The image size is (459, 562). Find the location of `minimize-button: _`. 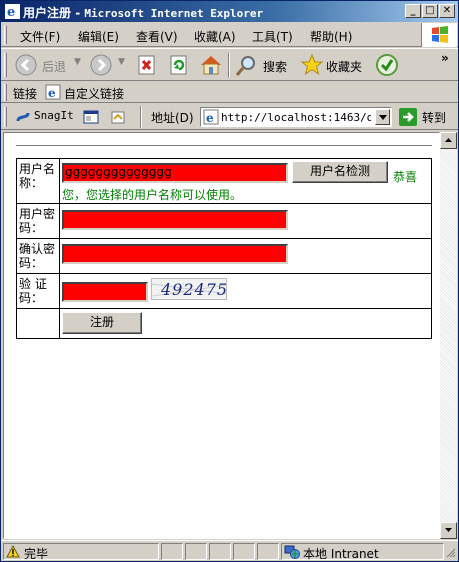

minimize-button: _ is located at coordinates (413, 11).